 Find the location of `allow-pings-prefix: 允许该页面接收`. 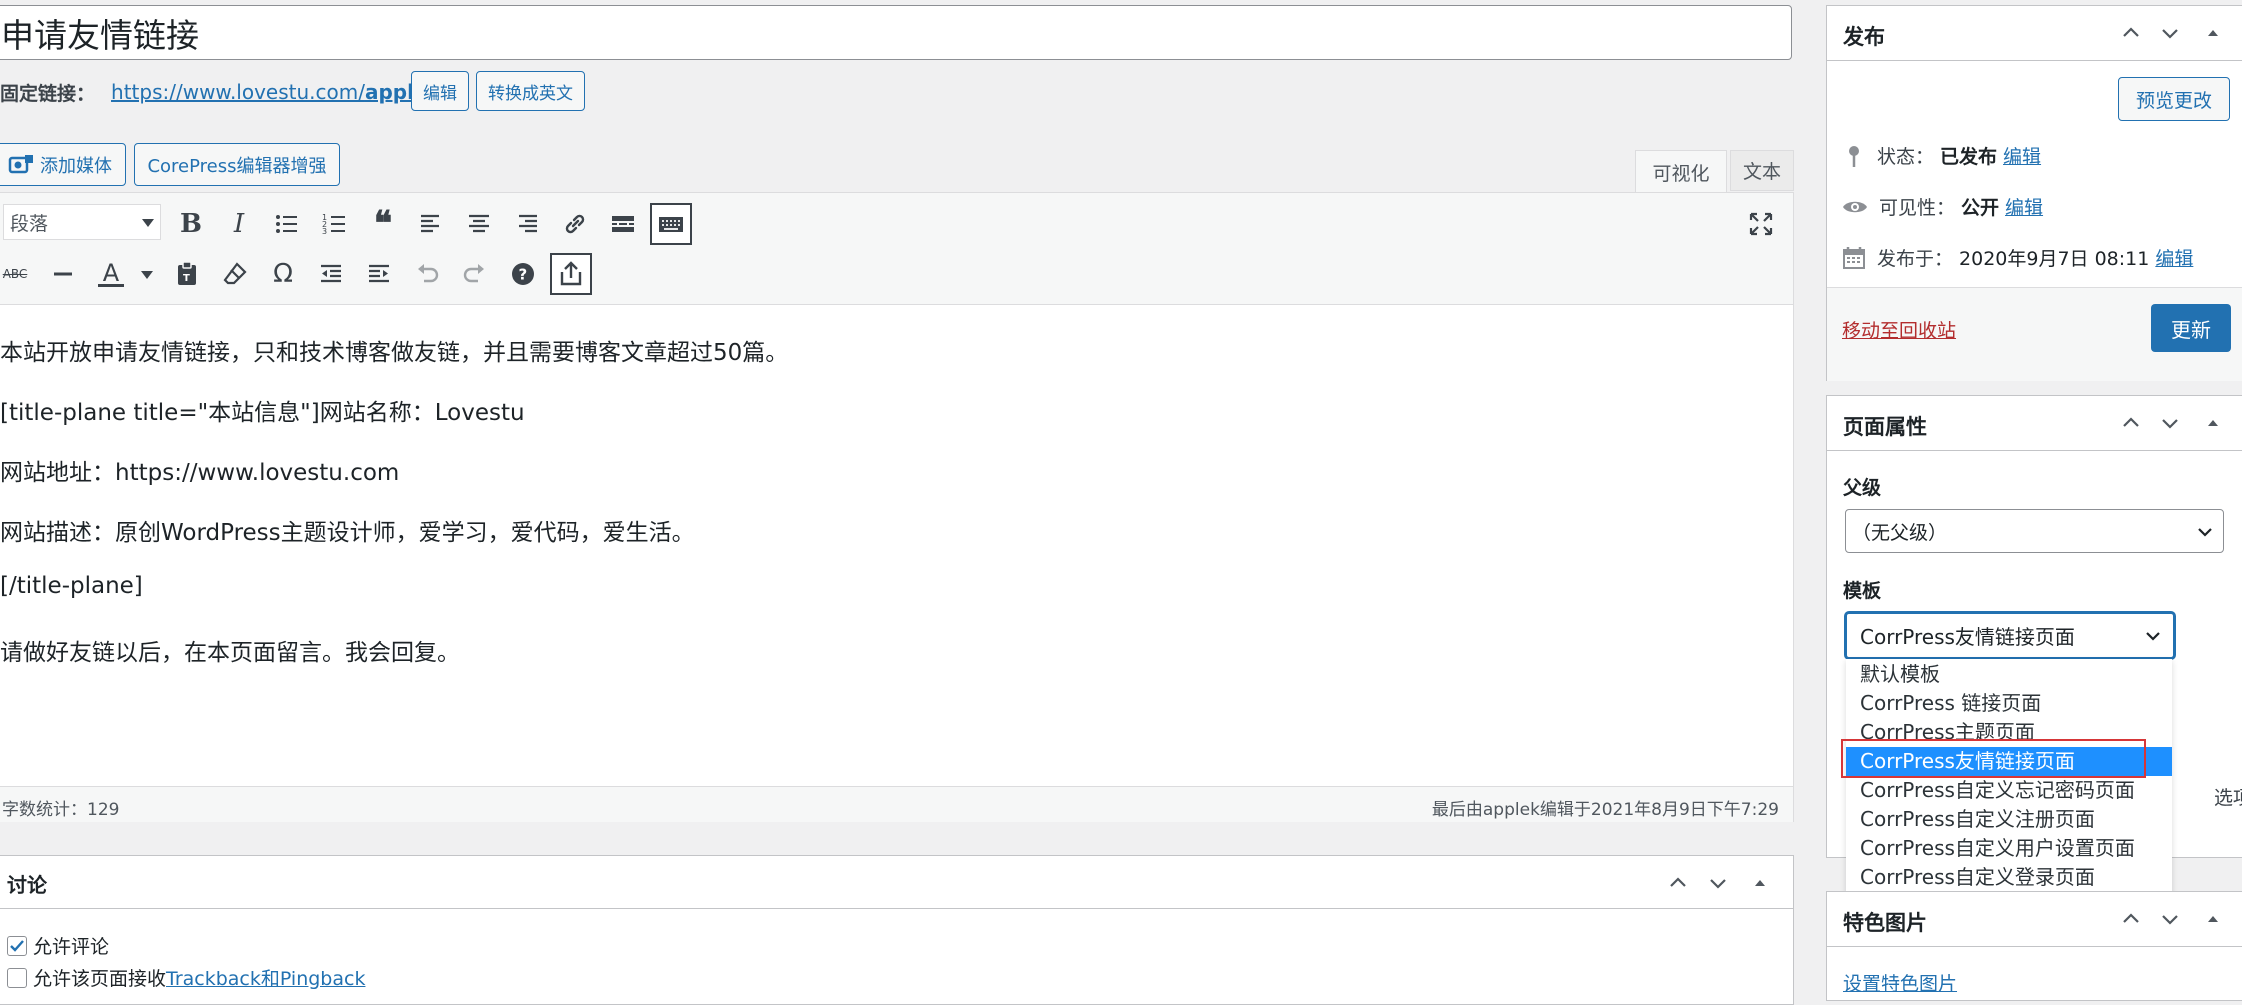

allow-pings-prefix: 允许该页面接收 is located at coordinates (100, 979).